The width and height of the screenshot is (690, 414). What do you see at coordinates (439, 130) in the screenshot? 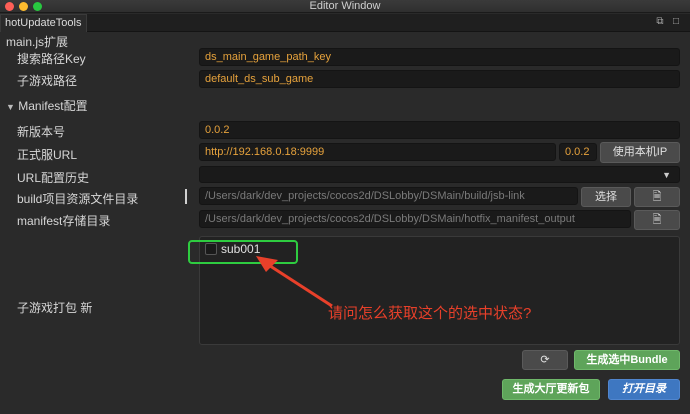
I see `version-input: 0.0.2` at bounding box center [439, 130].